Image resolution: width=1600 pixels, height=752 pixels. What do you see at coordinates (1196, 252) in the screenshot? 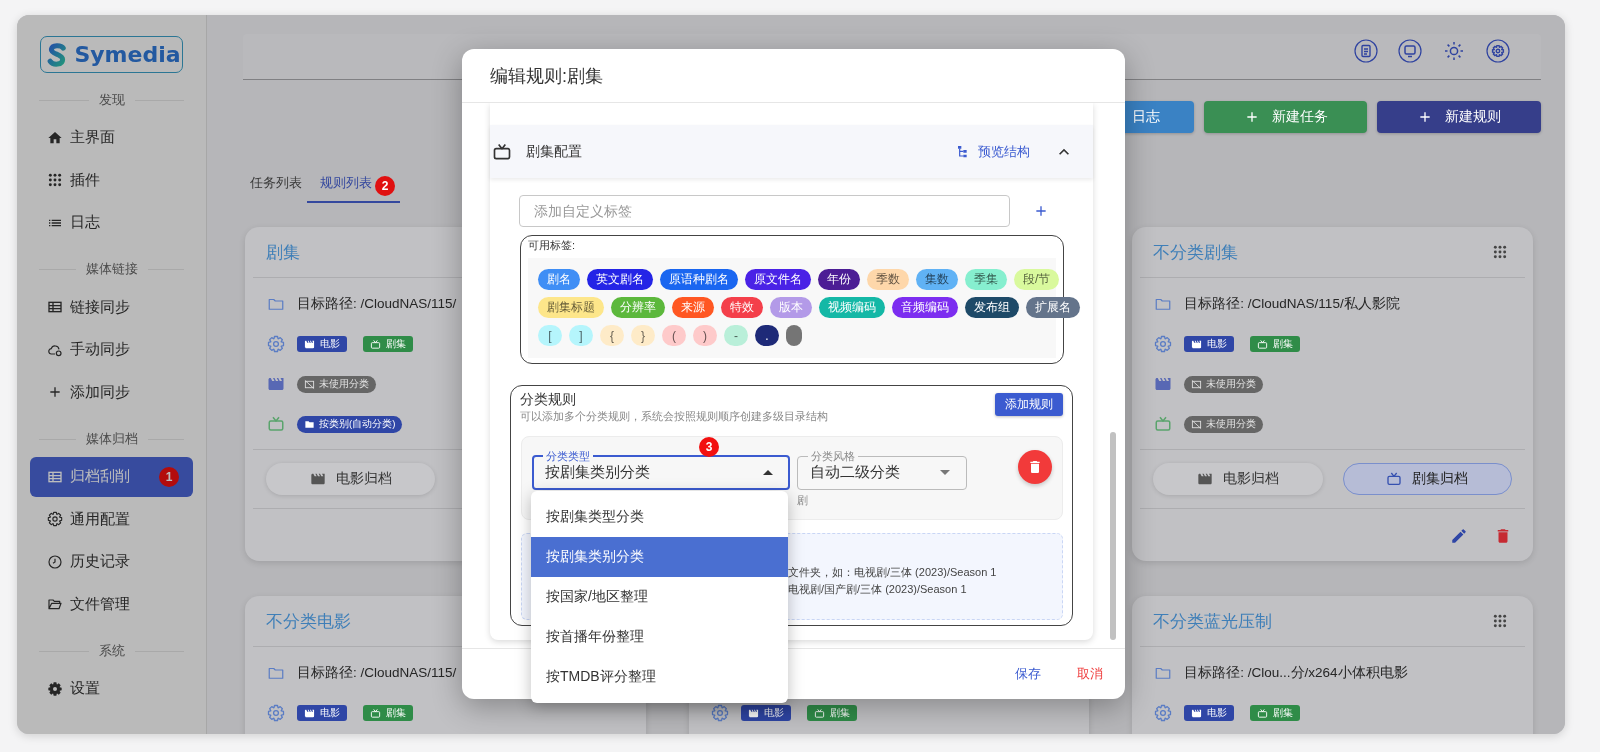
I see `card-title: 不分类剧集` at bounding box center [1196, 252].